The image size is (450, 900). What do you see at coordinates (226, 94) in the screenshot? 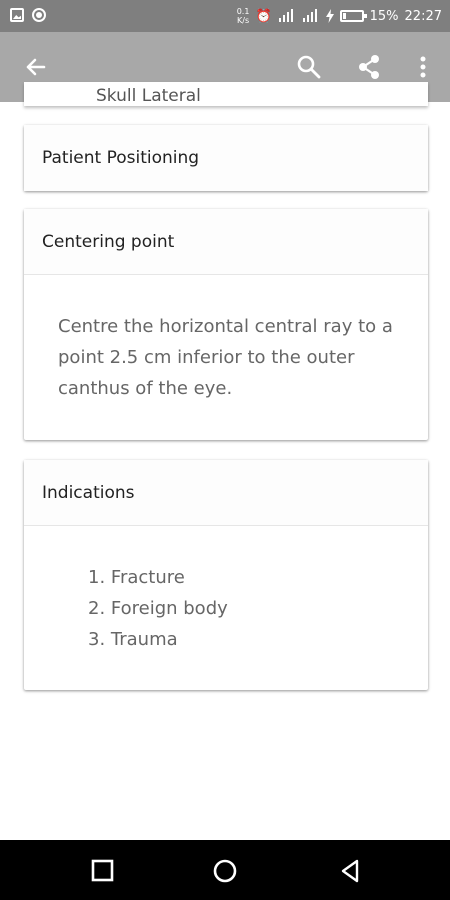
I see `title-card-peek: Skull Lateral` at bounding box center [226, 94].